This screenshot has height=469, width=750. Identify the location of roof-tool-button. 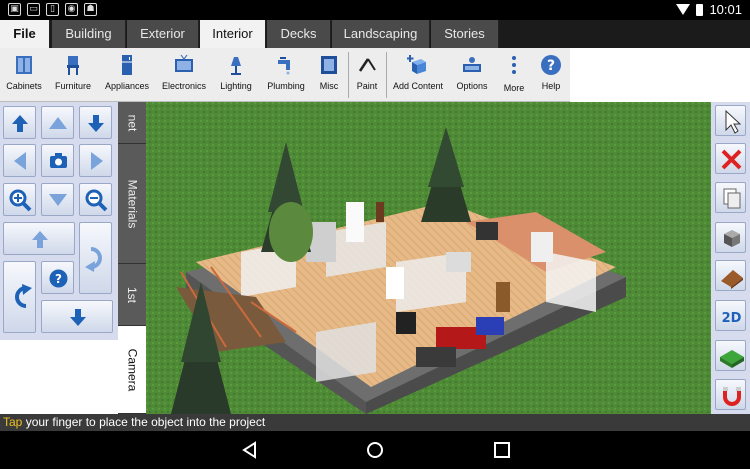
(730, 275).